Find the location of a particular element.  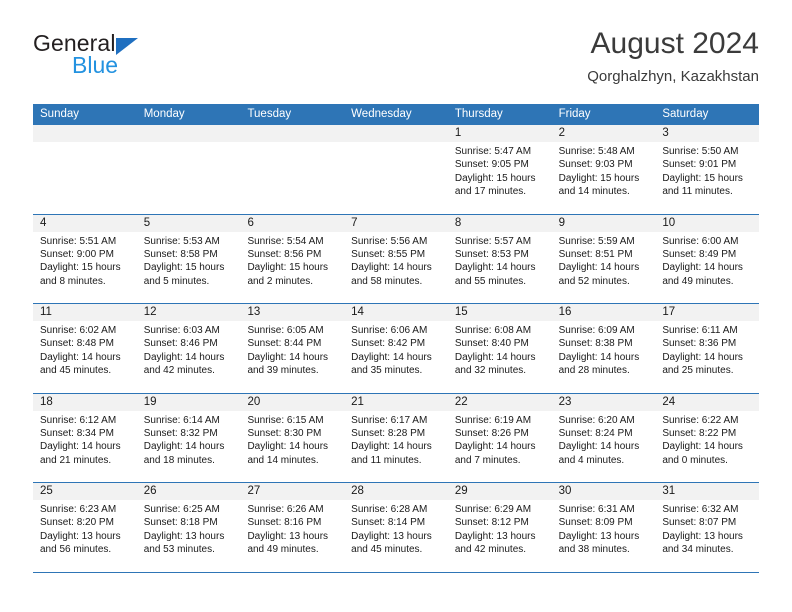

day-number: 2 is located at coordinates (603, 133).